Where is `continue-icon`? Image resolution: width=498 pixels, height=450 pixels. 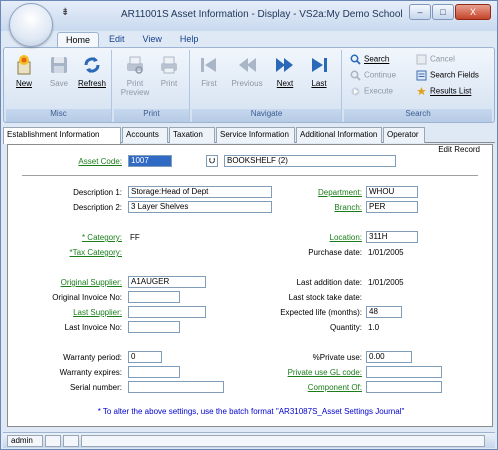
continue-icon is located at coordinates (355, 75).